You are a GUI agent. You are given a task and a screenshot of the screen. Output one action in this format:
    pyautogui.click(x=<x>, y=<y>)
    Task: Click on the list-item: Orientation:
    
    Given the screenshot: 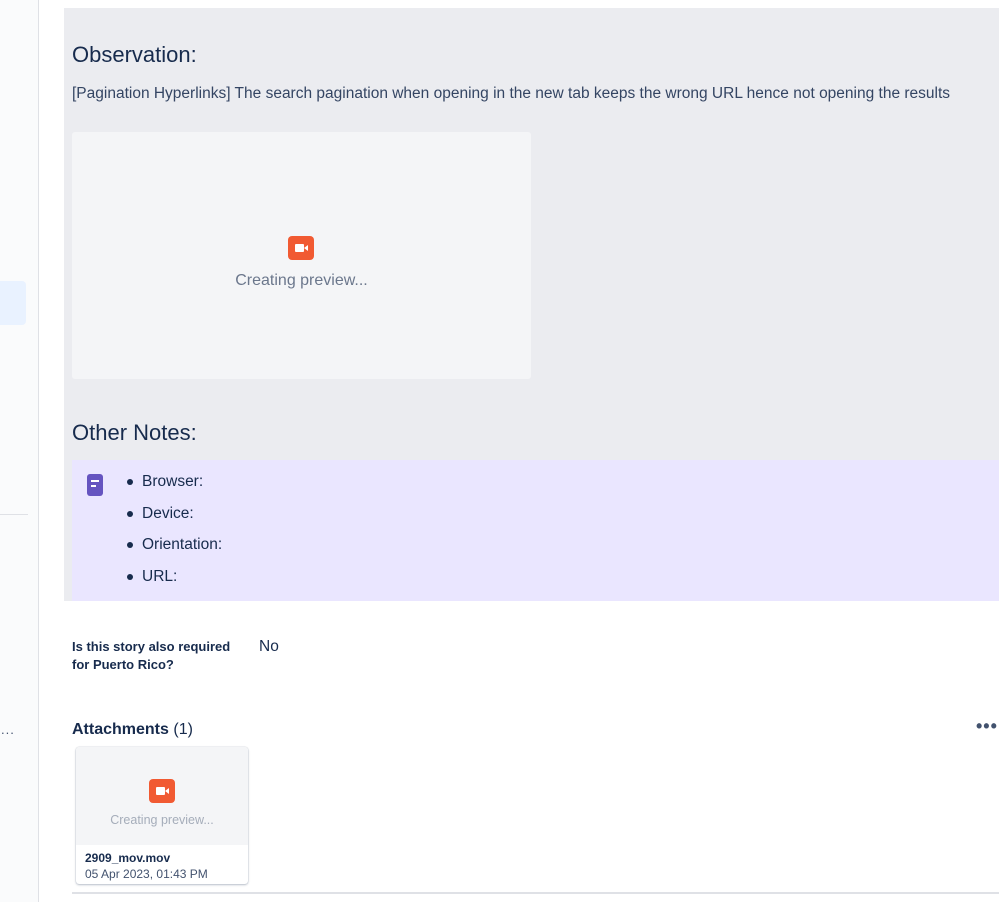 What is the action you would take?
    pyautogui.click(x=173, y=549)
    